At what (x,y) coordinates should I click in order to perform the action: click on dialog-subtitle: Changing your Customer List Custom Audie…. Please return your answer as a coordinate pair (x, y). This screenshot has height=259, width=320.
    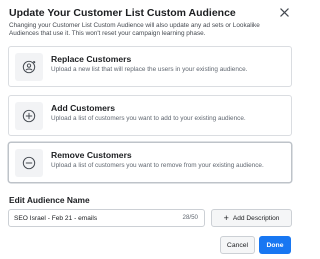
    Looking at the image, I should click on (134, 29).